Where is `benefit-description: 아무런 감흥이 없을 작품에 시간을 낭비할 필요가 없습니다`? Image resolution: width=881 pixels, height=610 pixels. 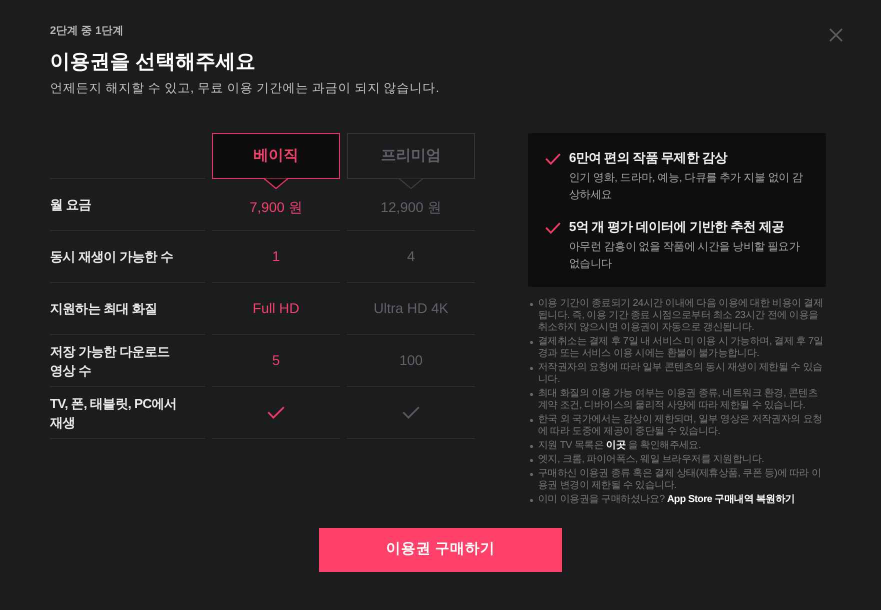 benefit-description: 아무런 감흥이 없을 작품에 시간을 낭비할 필요가 없습니다 is located at coordinates (685, 256).